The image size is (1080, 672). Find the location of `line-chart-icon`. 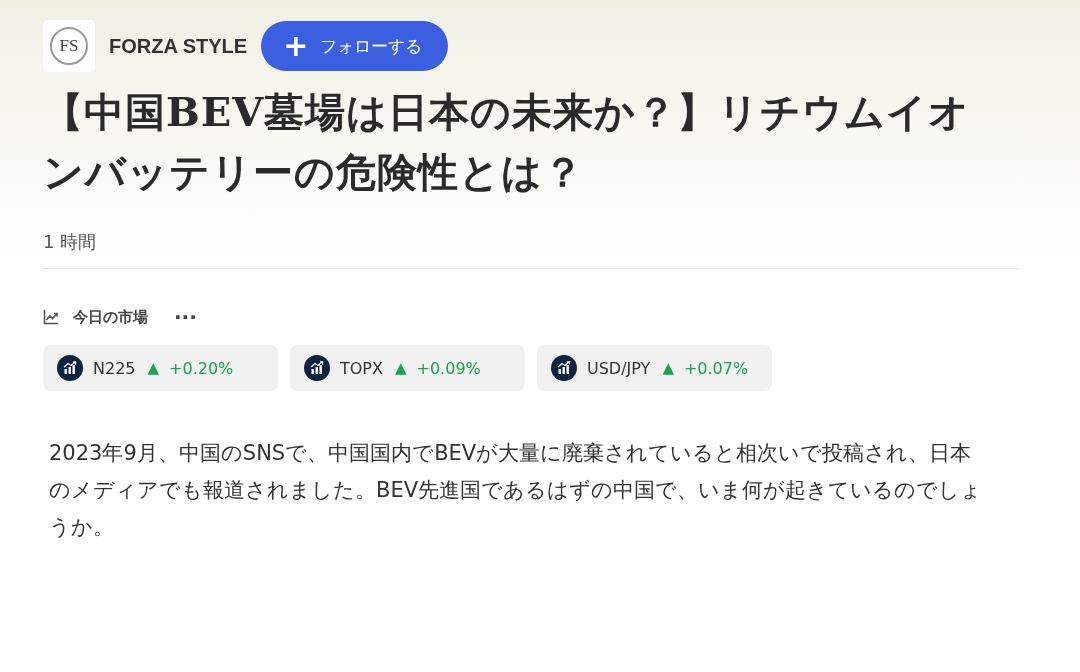

line-chart-icon is located at coordinates (51, 317).